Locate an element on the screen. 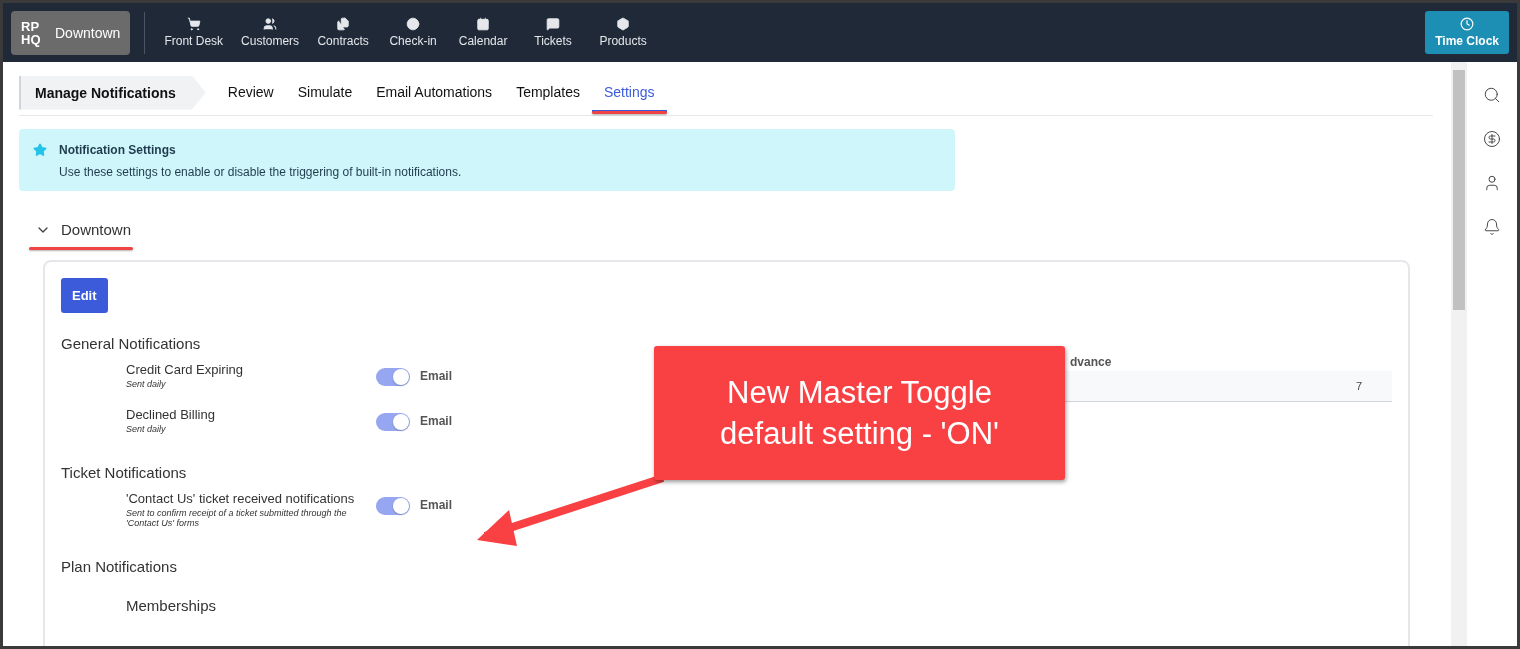  notification-name: Credit Card Expiring is located at coordinates (185, 369).